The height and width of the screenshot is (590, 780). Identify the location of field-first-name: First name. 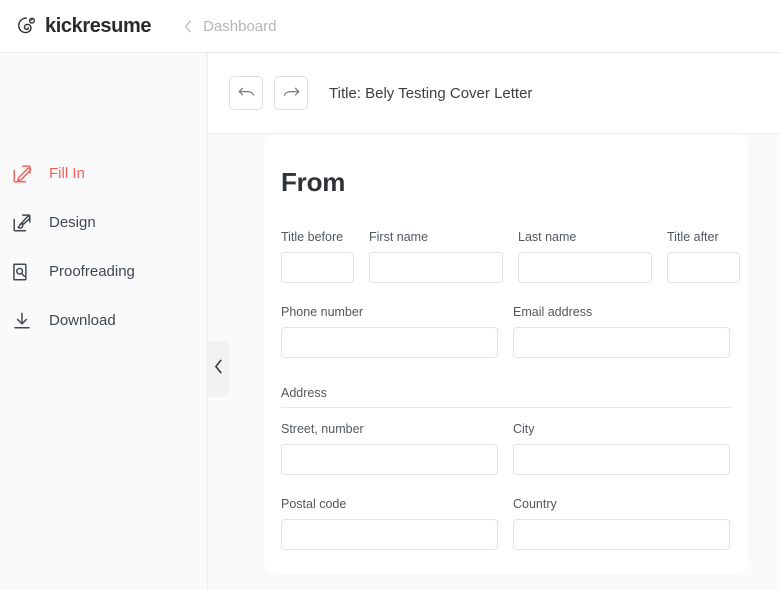
(436, 256).